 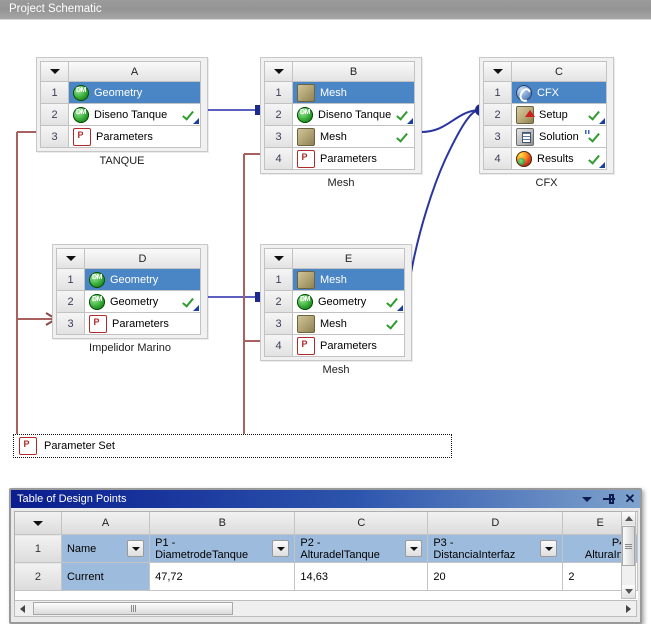 I want to click on system-a-row-2: 2 Diseno Tanque, so click(x=120, y=115).